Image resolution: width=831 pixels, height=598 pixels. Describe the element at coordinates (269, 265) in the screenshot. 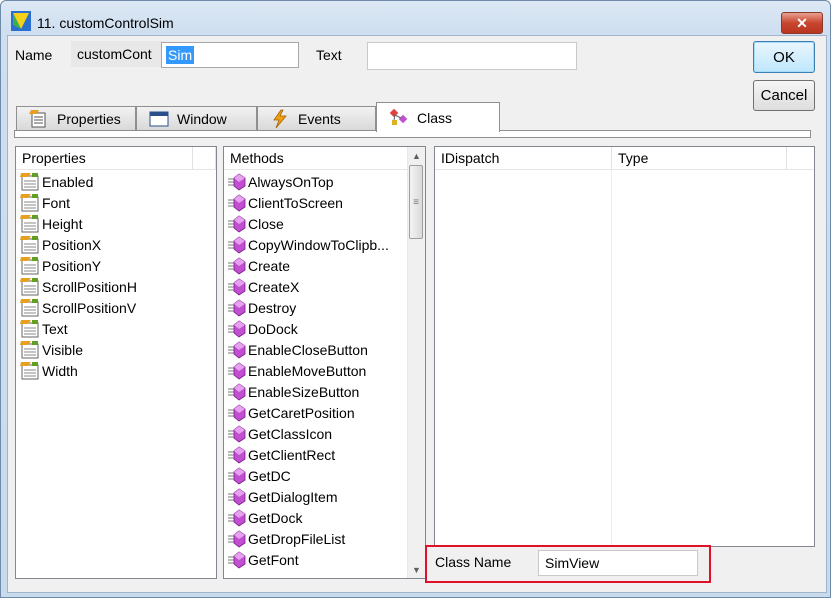

I see `list-item-label: Create` at that location.